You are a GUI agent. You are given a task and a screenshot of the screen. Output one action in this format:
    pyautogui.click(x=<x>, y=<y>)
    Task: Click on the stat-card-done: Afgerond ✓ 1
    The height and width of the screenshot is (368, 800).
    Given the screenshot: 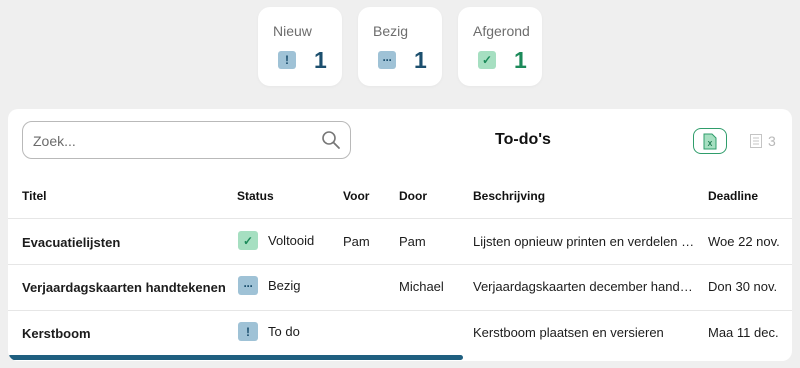 What is the action you would take?
    pyautogui.click(x=500, y=46)
    